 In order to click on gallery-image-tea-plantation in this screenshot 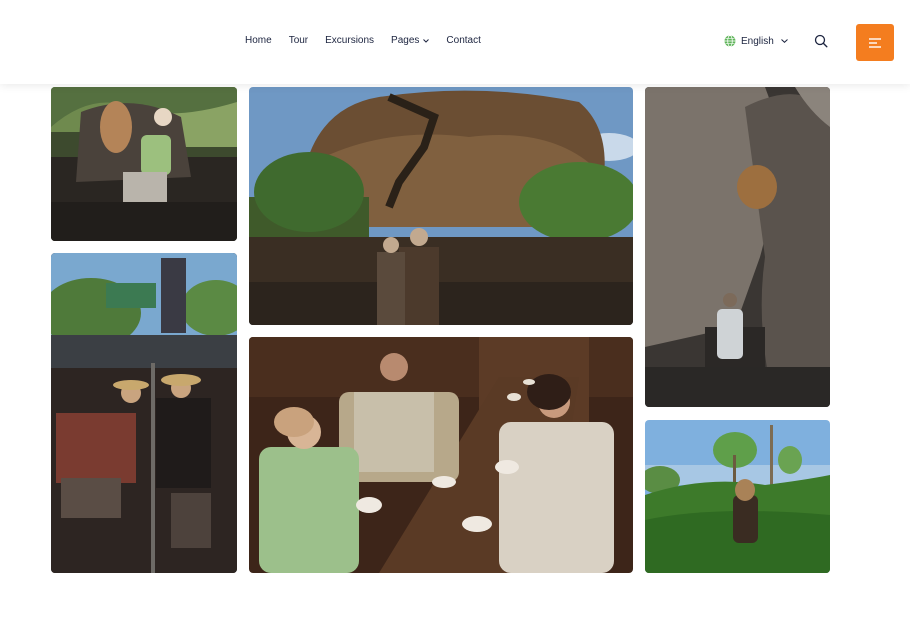, I will do `click(737, 496)`.